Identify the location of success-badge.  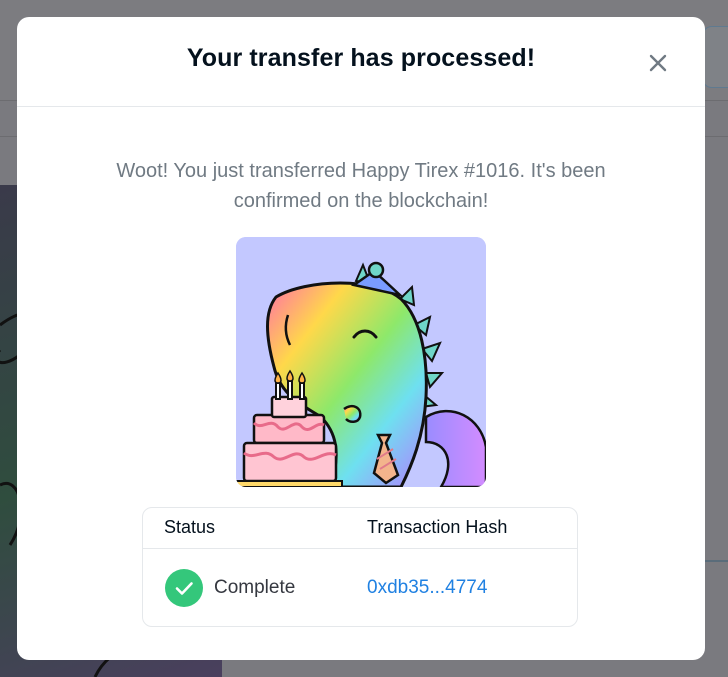
(184, 588).